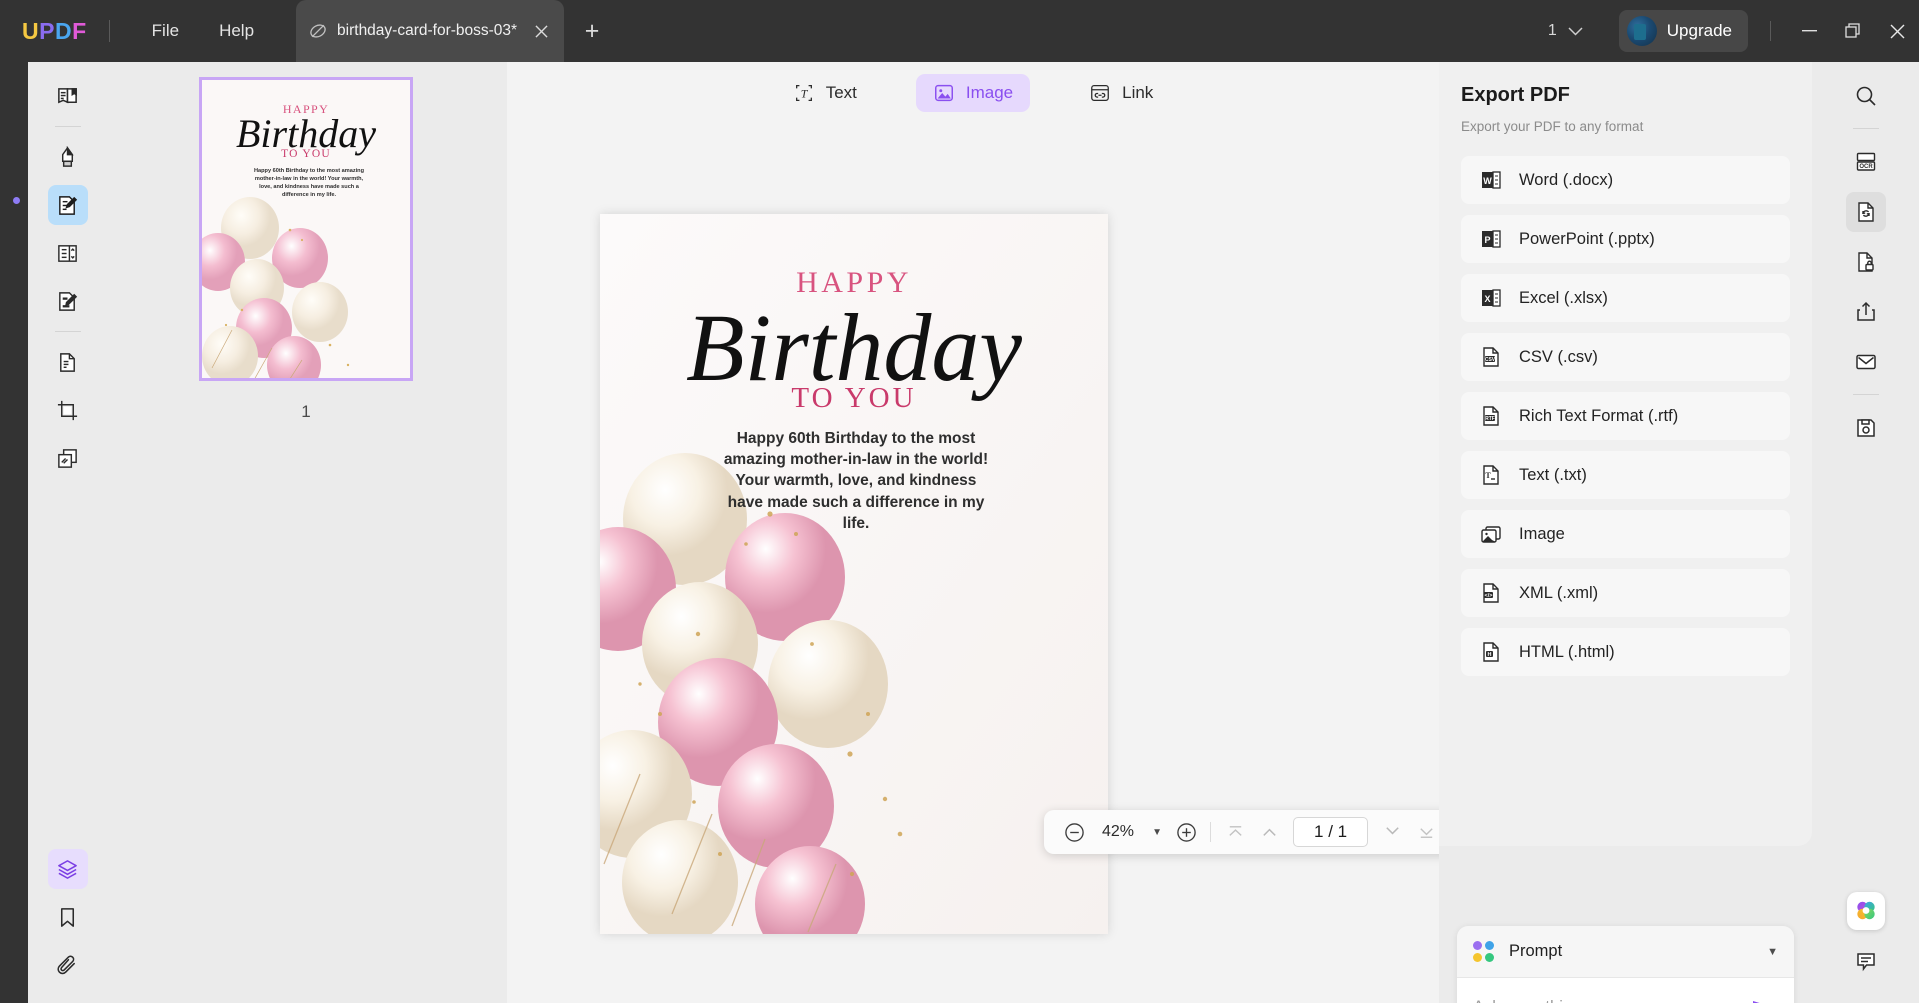 The height and width of the screenshot is (1003, 1919). Describe the element at coordinates (1157, 832) in the screenshot. I see `zoom-dropdown-caret-icon: ▼` at that location.